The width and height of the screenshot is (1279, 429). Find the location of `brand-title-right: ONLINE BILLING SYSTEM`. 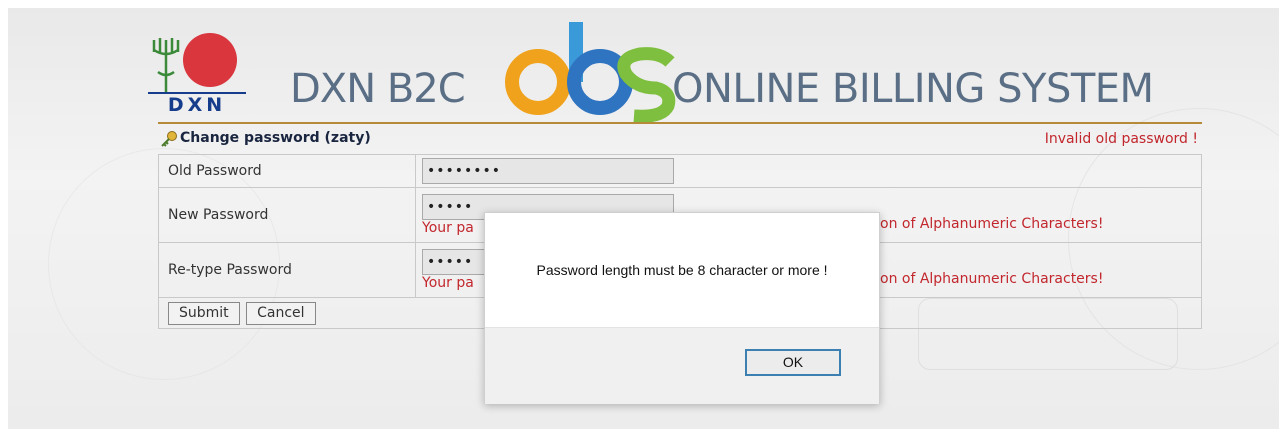

brand-title-right: ONLINE BILLING SYSTEM is located at coordinates (913, 89).